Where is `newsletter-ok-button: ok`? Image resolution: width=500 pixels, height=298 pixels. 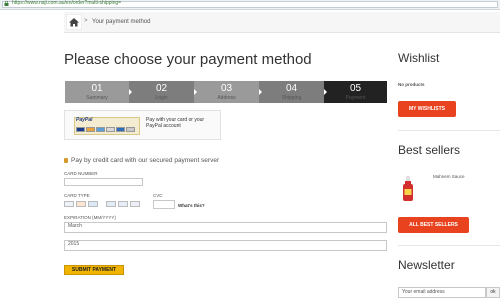
newsletter-ok-button: ok is located at coordinates (493, 292).